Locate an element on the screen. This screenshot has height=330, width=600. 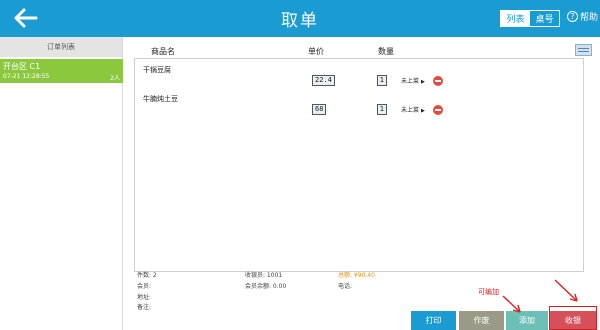
item-count: 件数: 2 is located at coordinates (147, 275).